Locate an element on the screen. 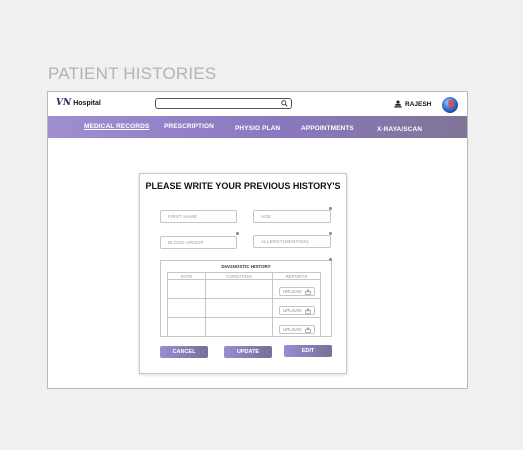  edit-button: EDIT is located at coordinates (308, 351).